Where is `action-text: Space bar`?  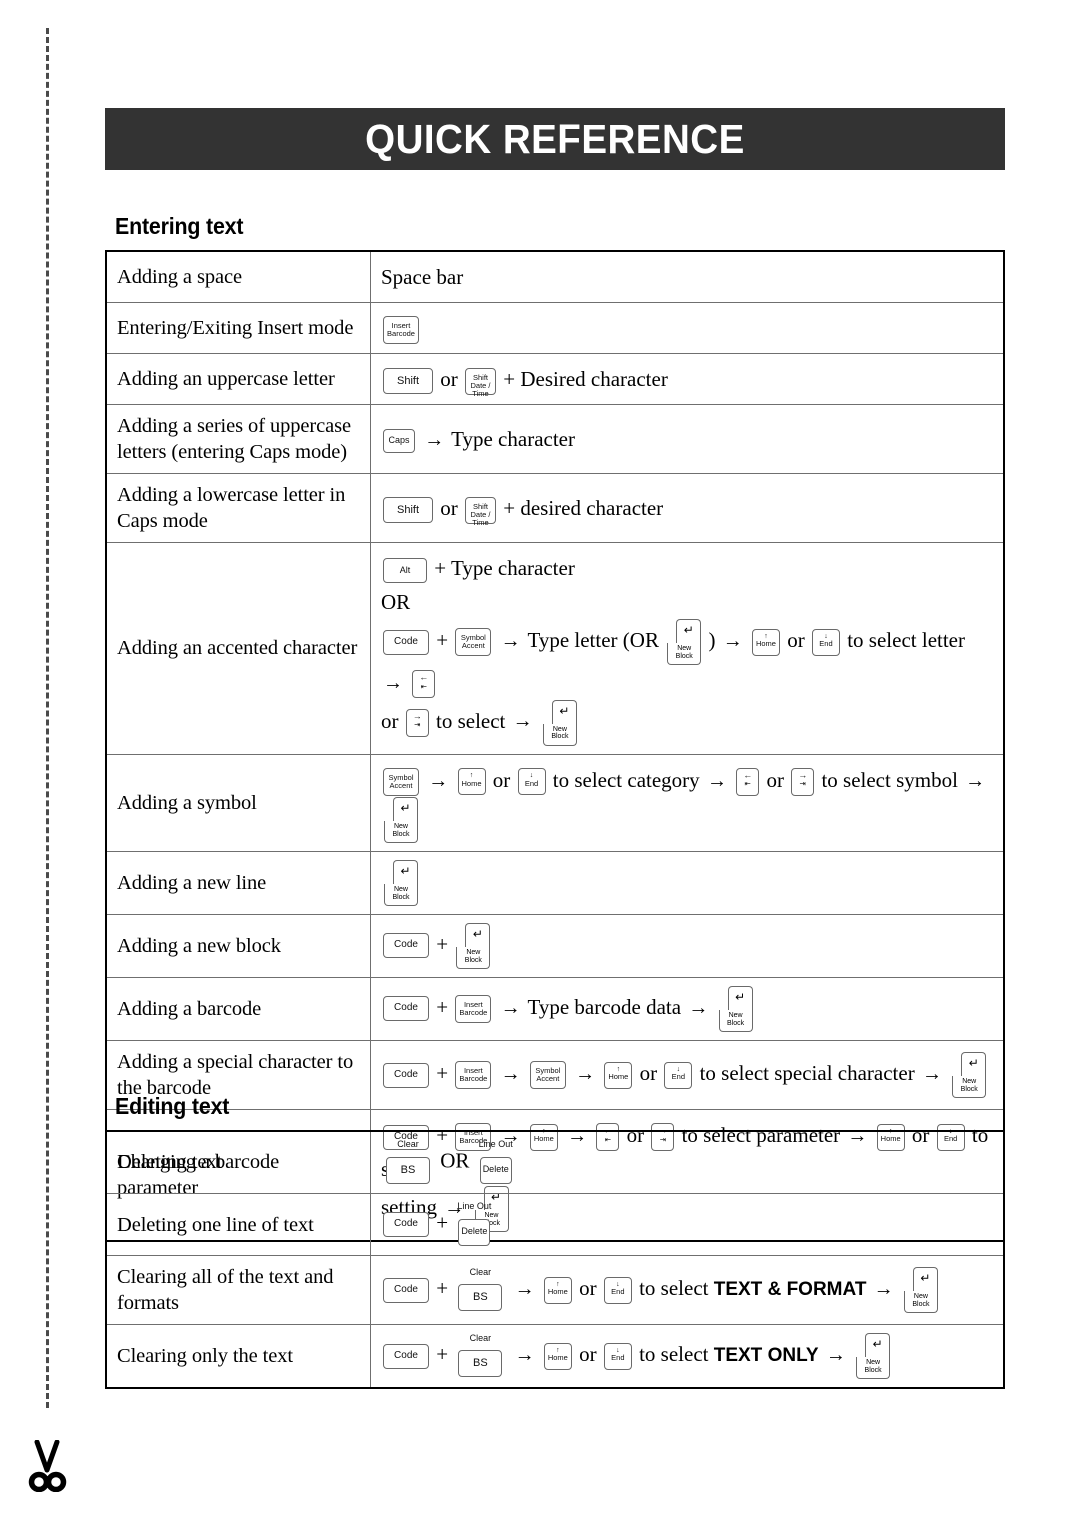
action-text: Space bar is located at coordinates (422, 277).